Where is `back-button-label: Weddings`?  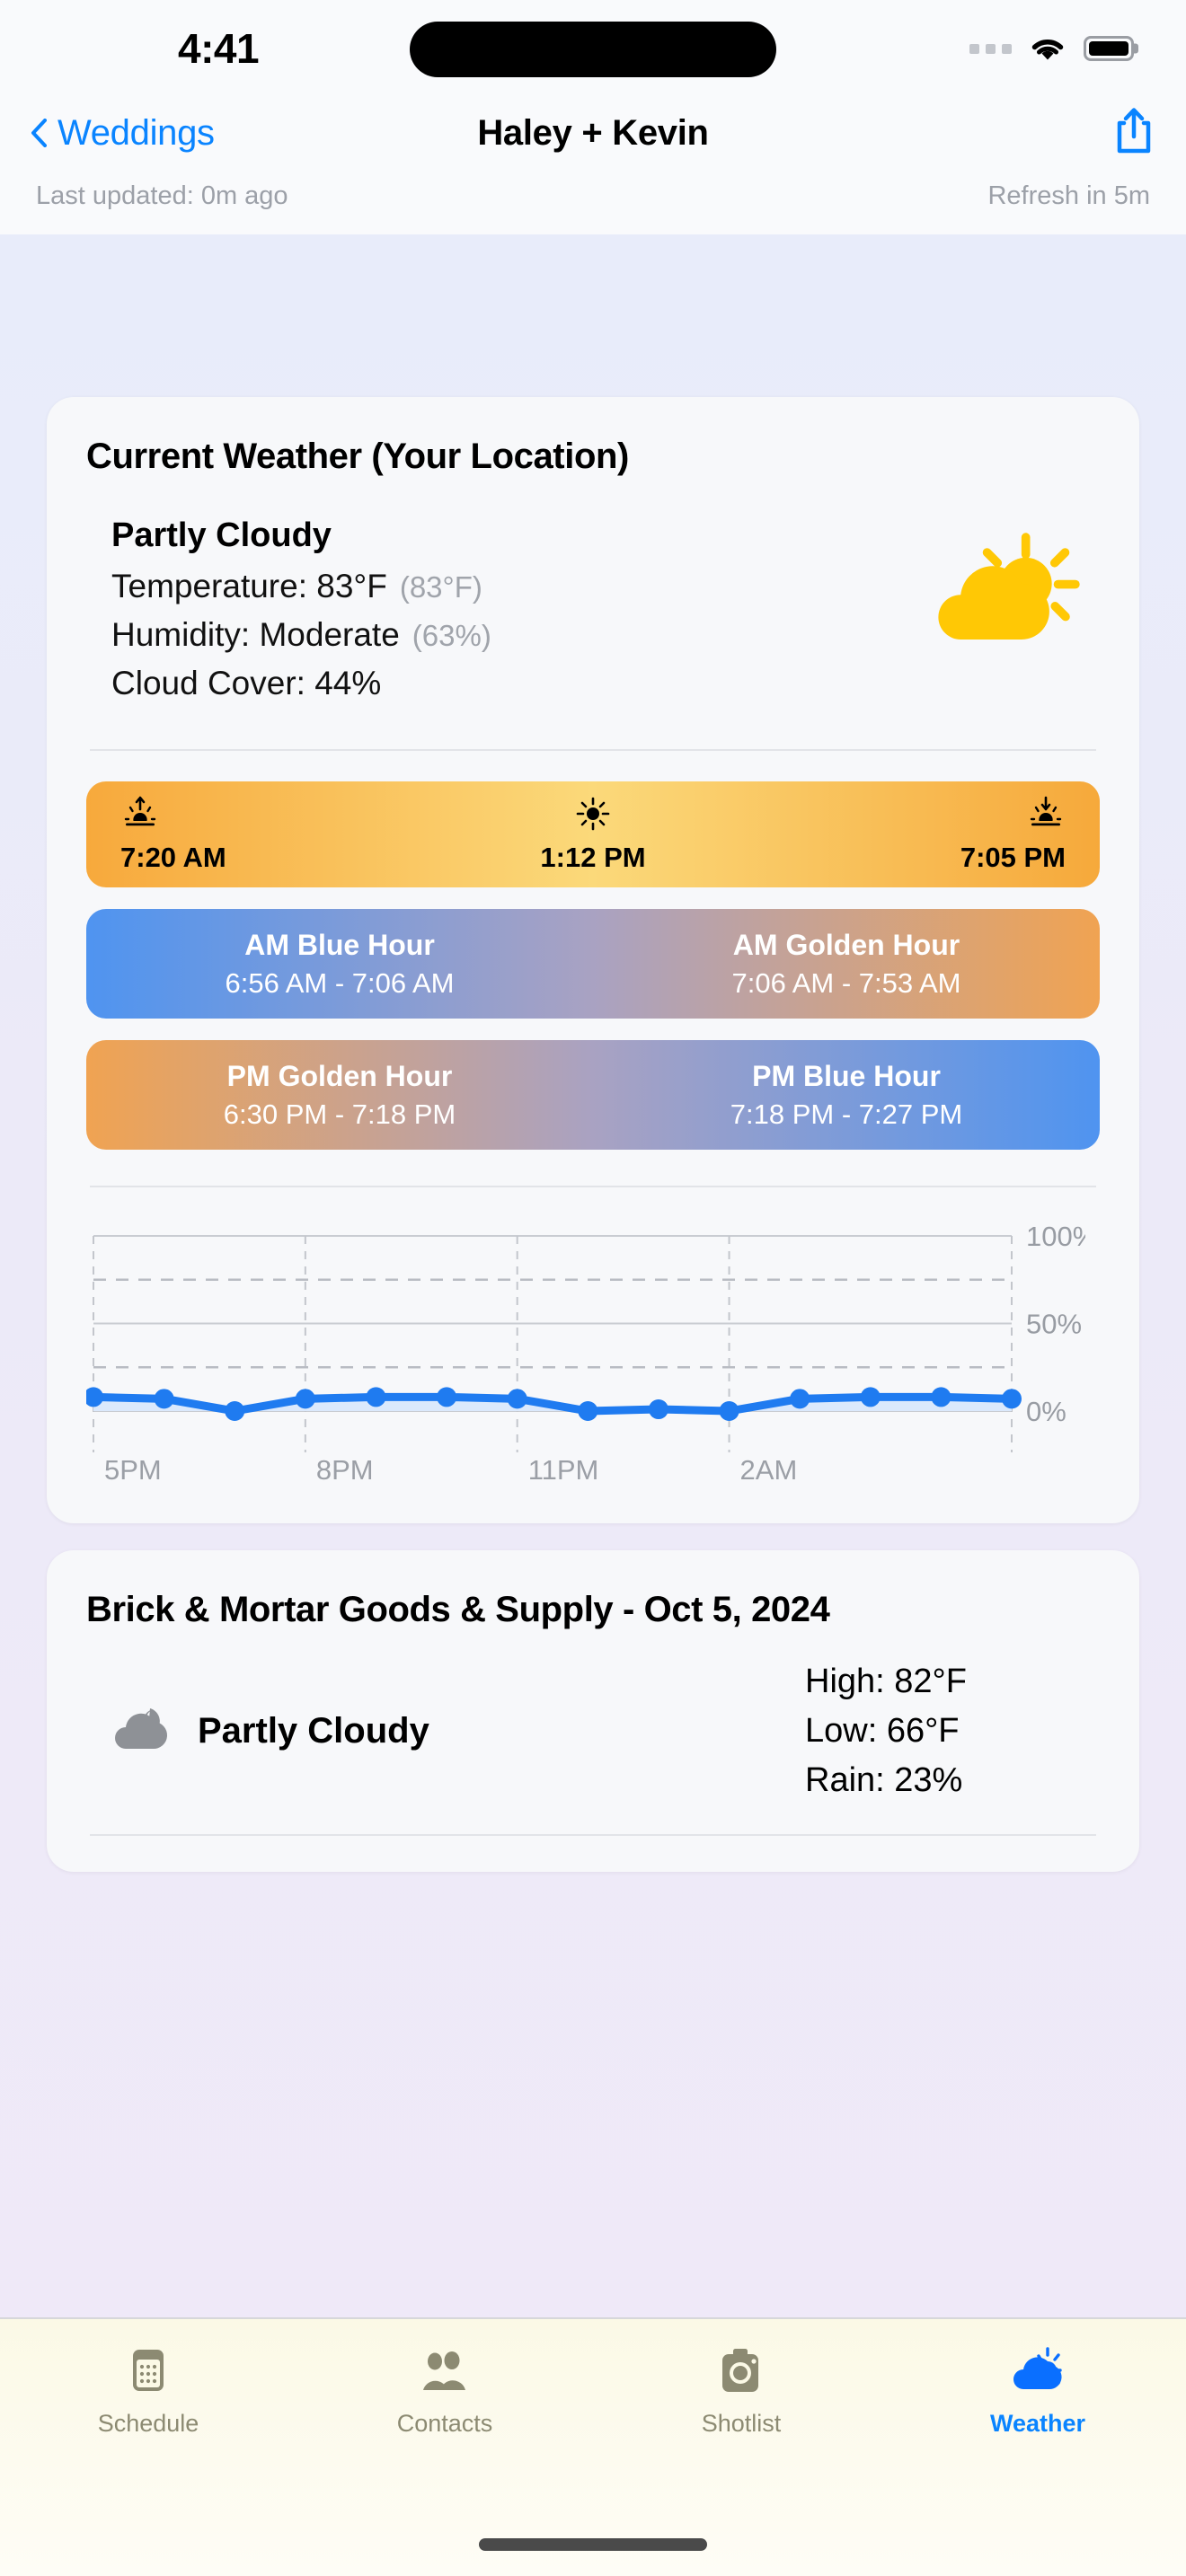
back-button-label: Weddings is located at coordinates (136, 132).